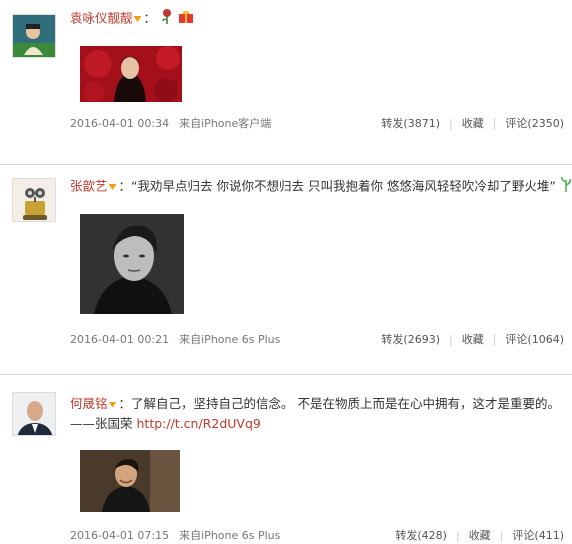 This screenshot has height=544, width=572. What do you see at coordinates (566, 187) in the screenshot?
I see `plant-emoji-icon` at bounding box center [566, 187].